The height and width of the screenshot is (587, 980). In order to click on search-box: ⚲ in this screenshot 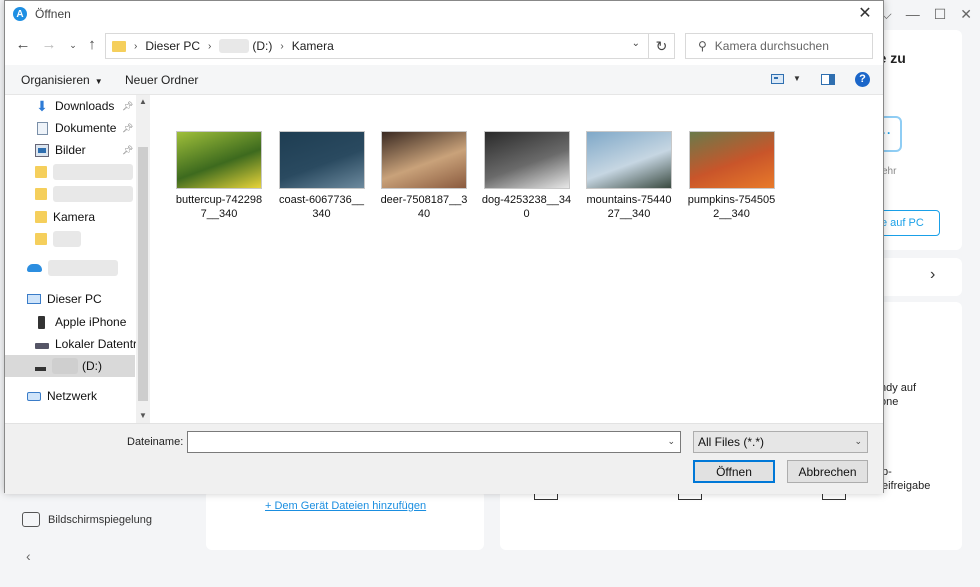, I will do `click(779, 46)`.